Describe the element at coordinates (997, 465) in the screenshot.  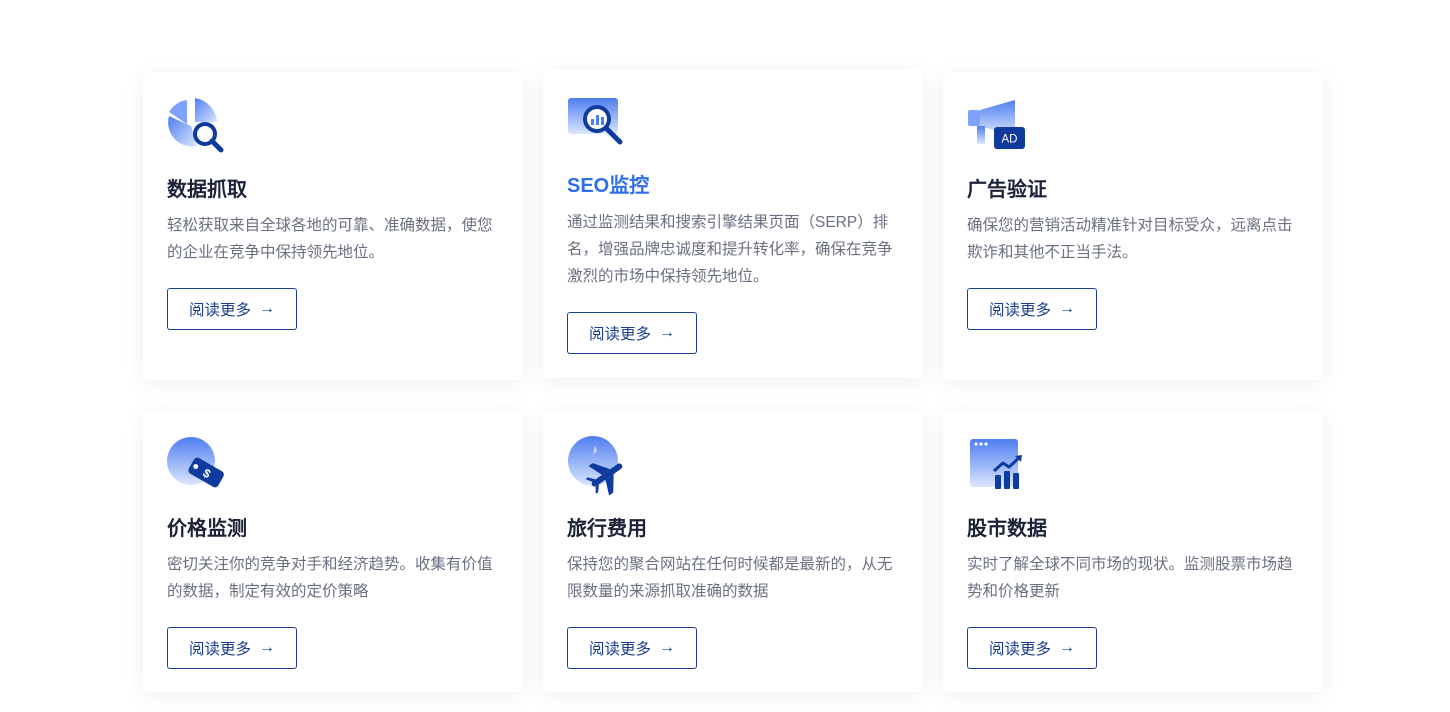
I see `stock-chart-icon` at that location.